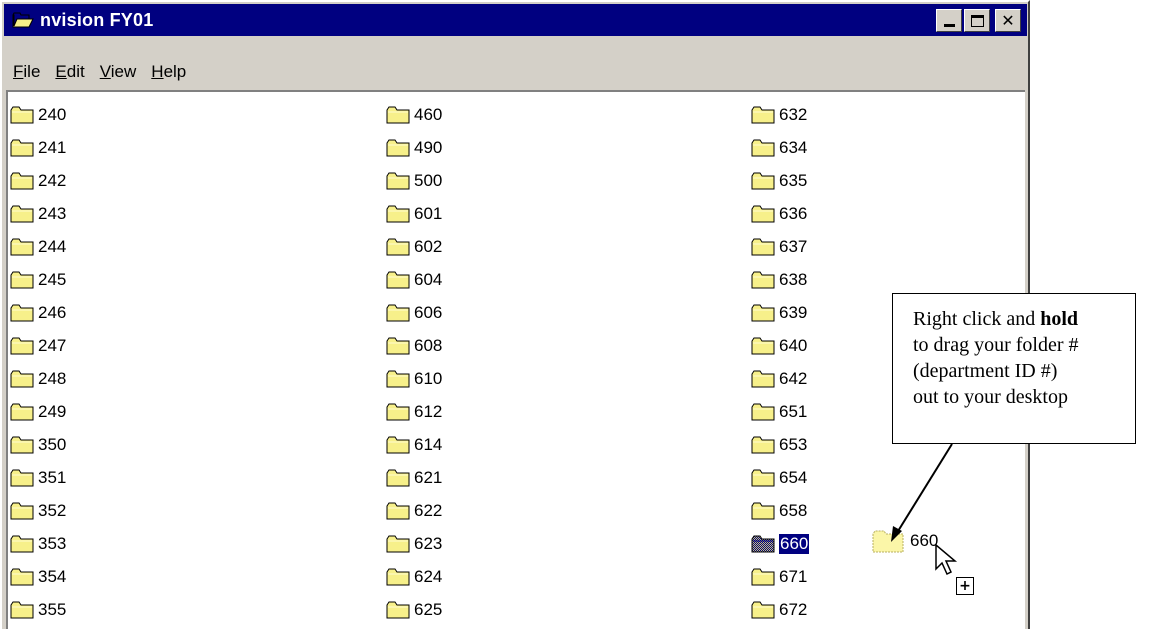 This screenshot has height=629, width=1165. Describe the element at coordinates (793, 510) in the screenshot. I see `folder-label: 658` at that location.